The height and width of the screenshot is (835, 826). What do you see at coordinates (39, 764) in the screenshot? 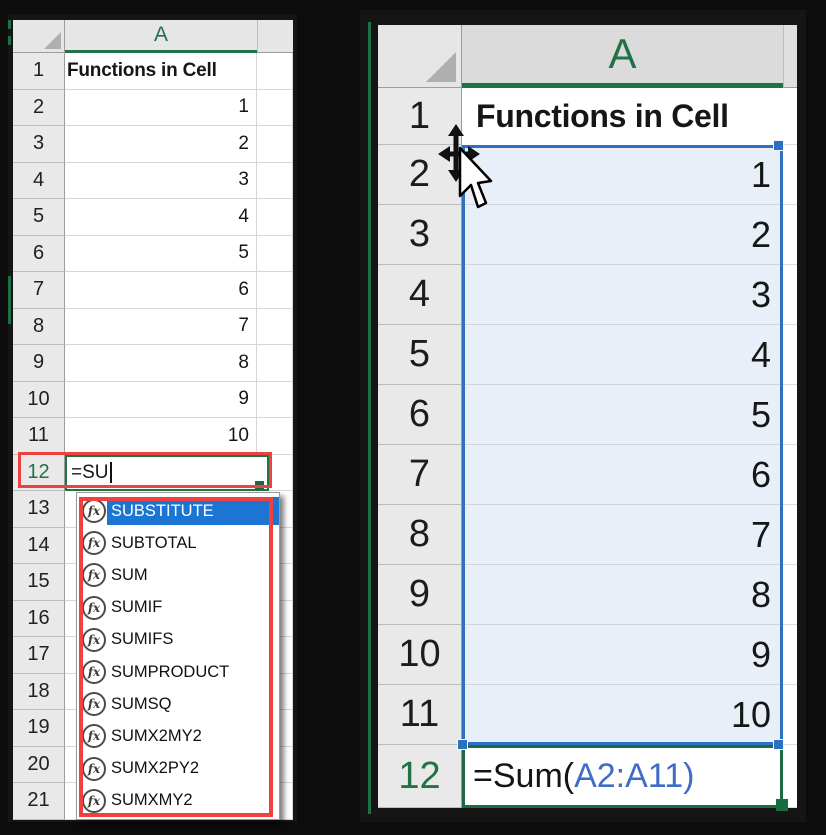
I see `row-header-20: 20` at bounding box center [39, 764].